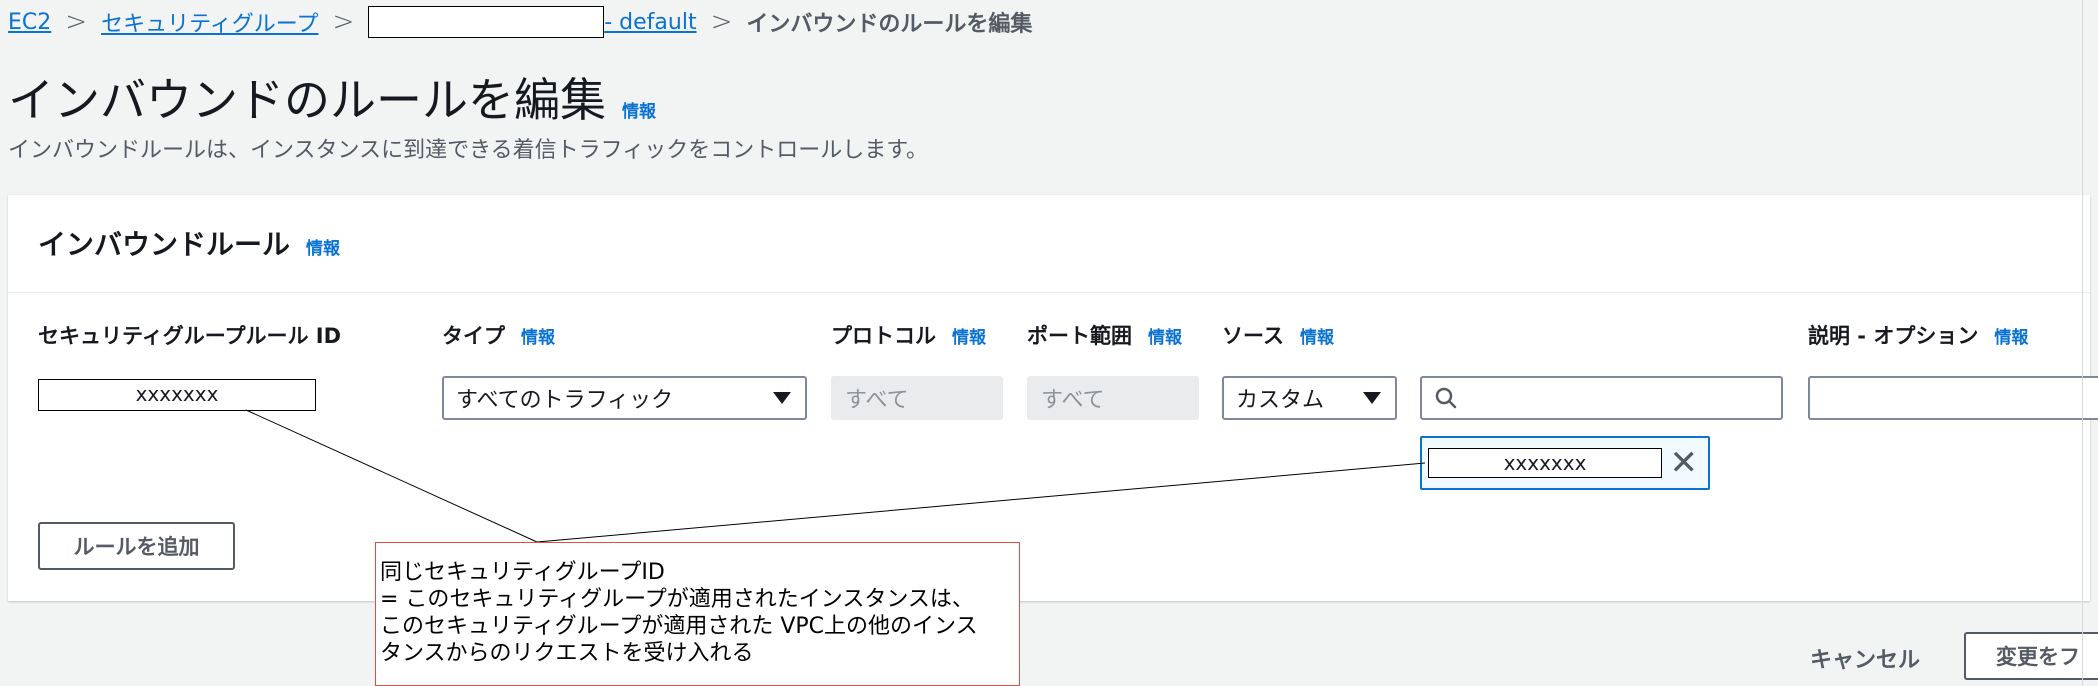 The width and height of the screenshot is (2098, 686). Describe the element at coordinates (981, 502) in the screenshot. I see `annotation-line-source` at that location.